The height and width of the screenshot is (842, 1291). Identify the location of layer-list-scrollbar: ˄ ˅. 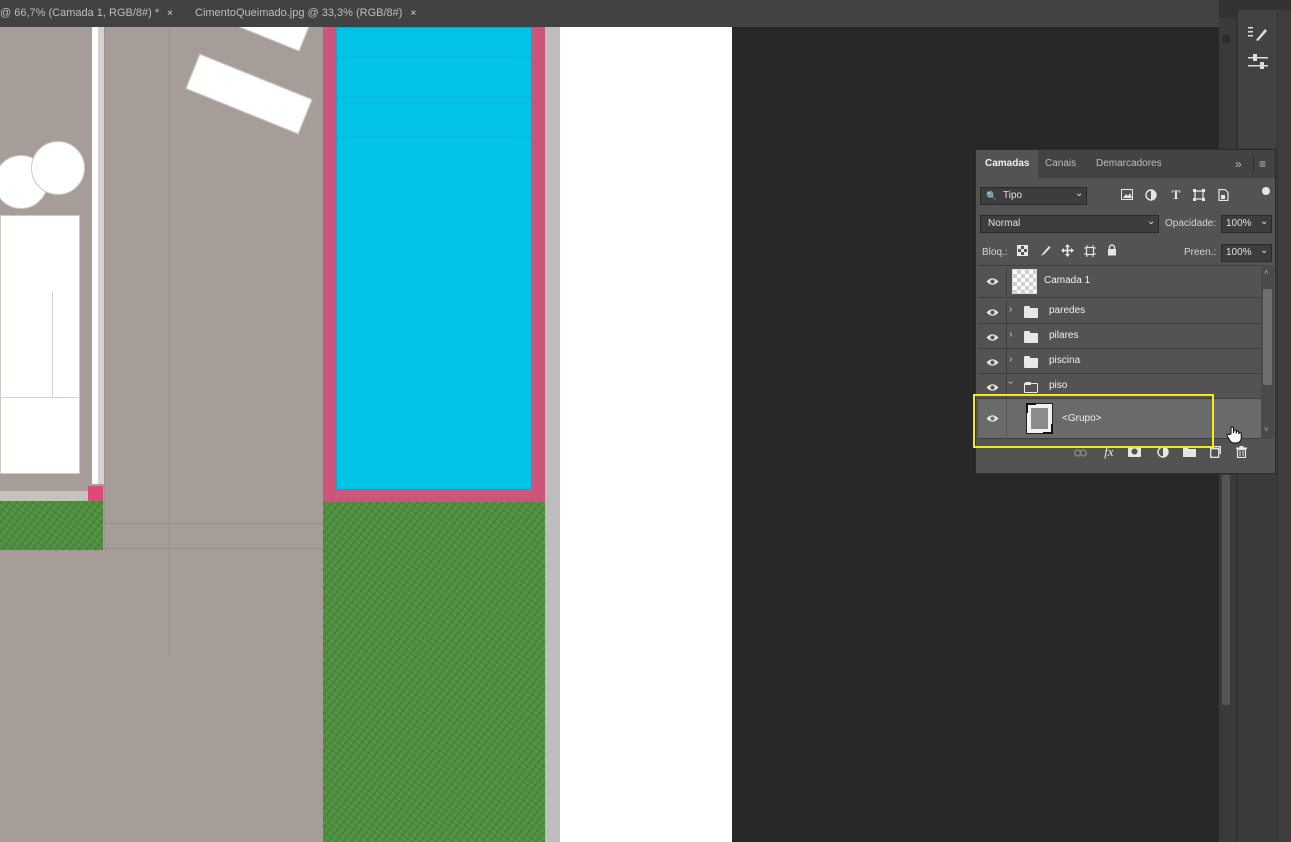
(1267, 352).